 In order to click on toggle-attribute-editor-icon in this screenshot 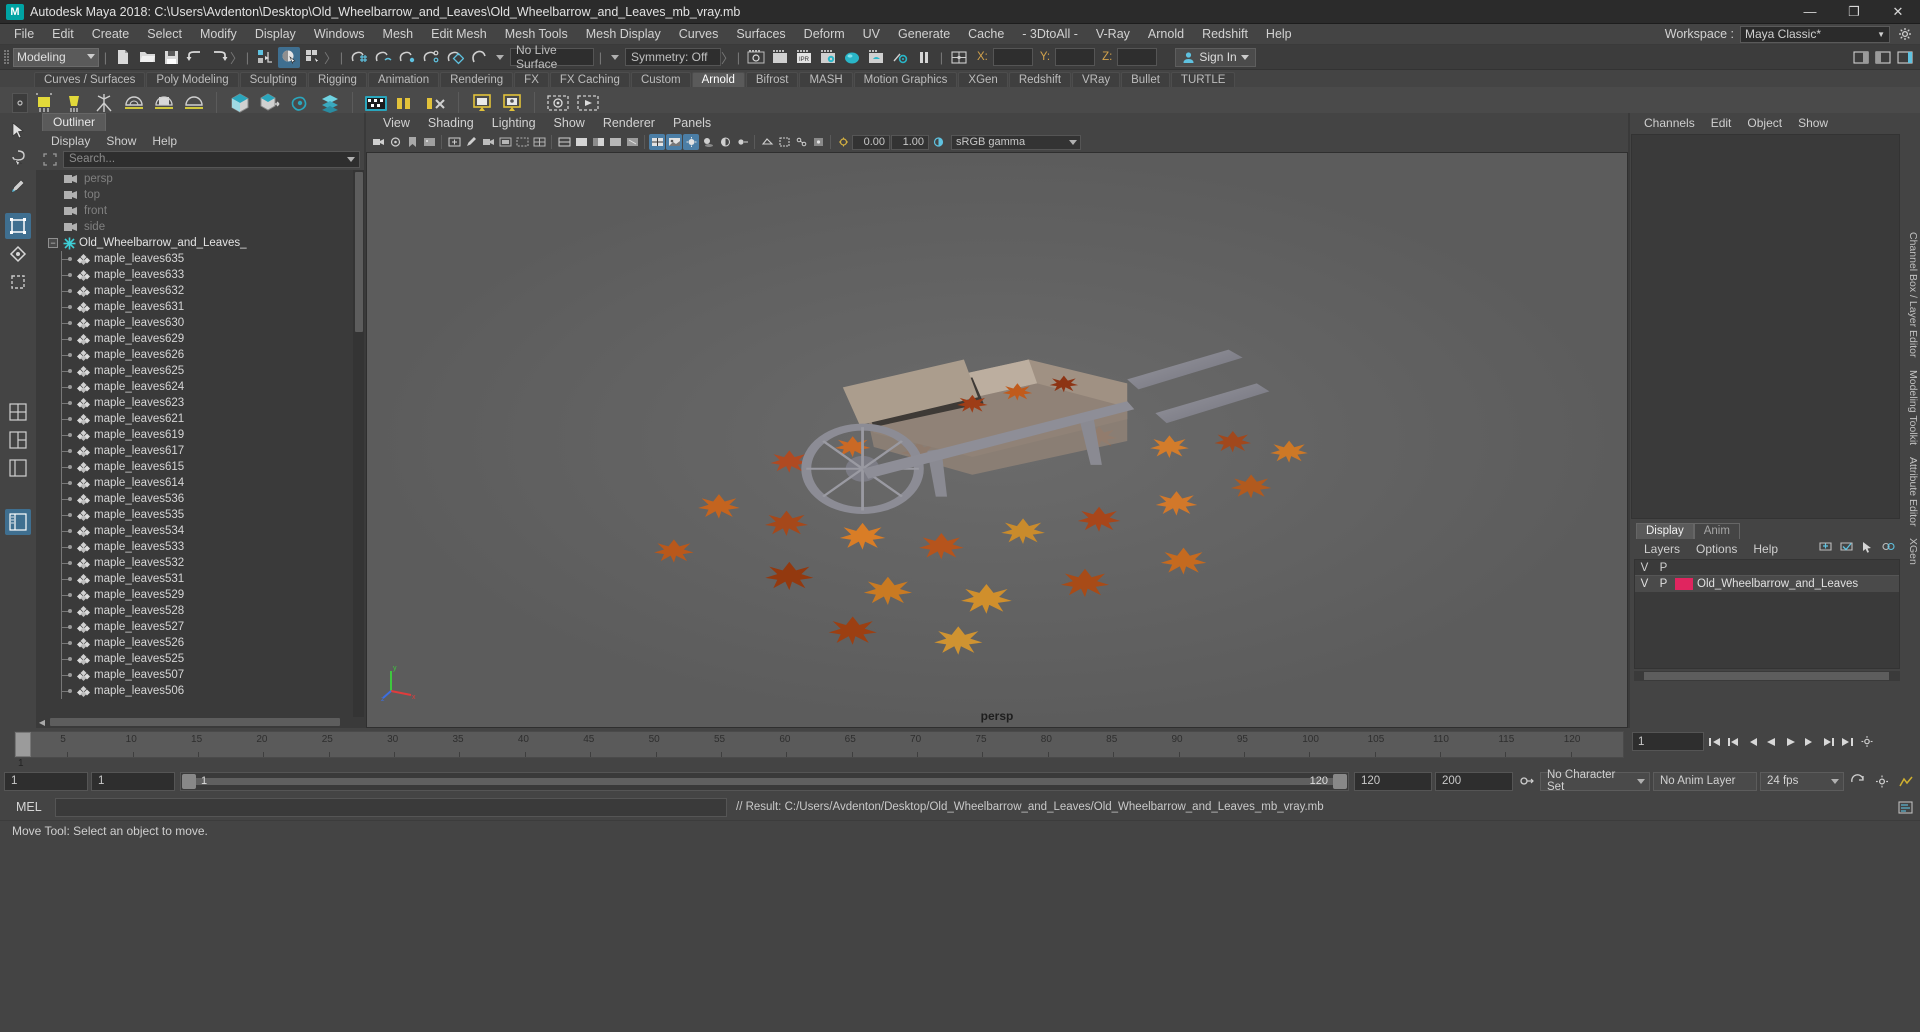, I will do `click(959, 57)`.